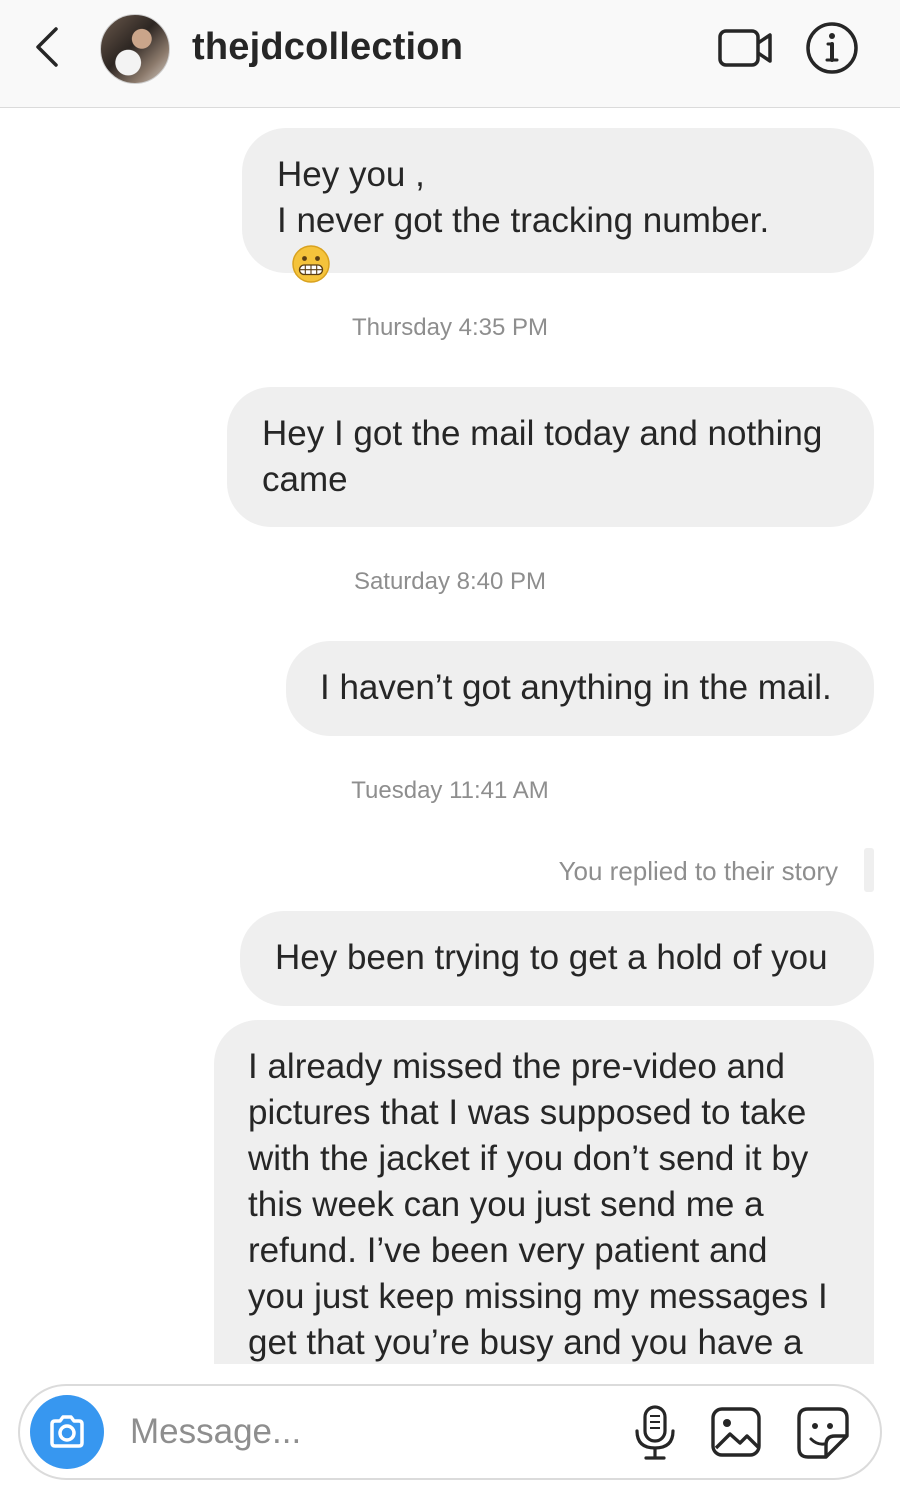  I want to click on avatar, so click(135, 49).